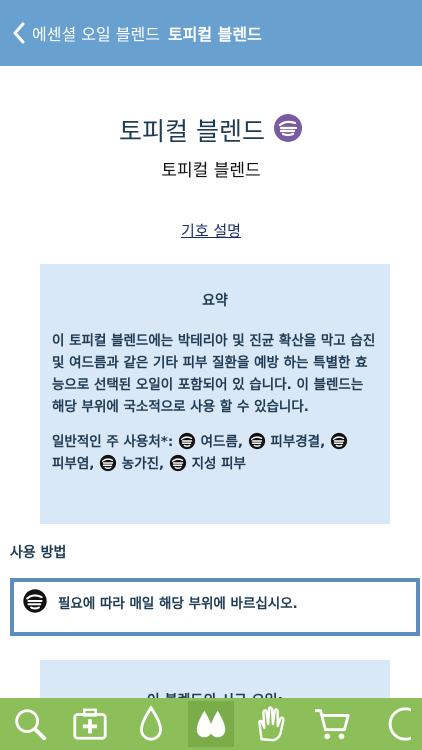  I want to click on use-item, so click(339, 441).